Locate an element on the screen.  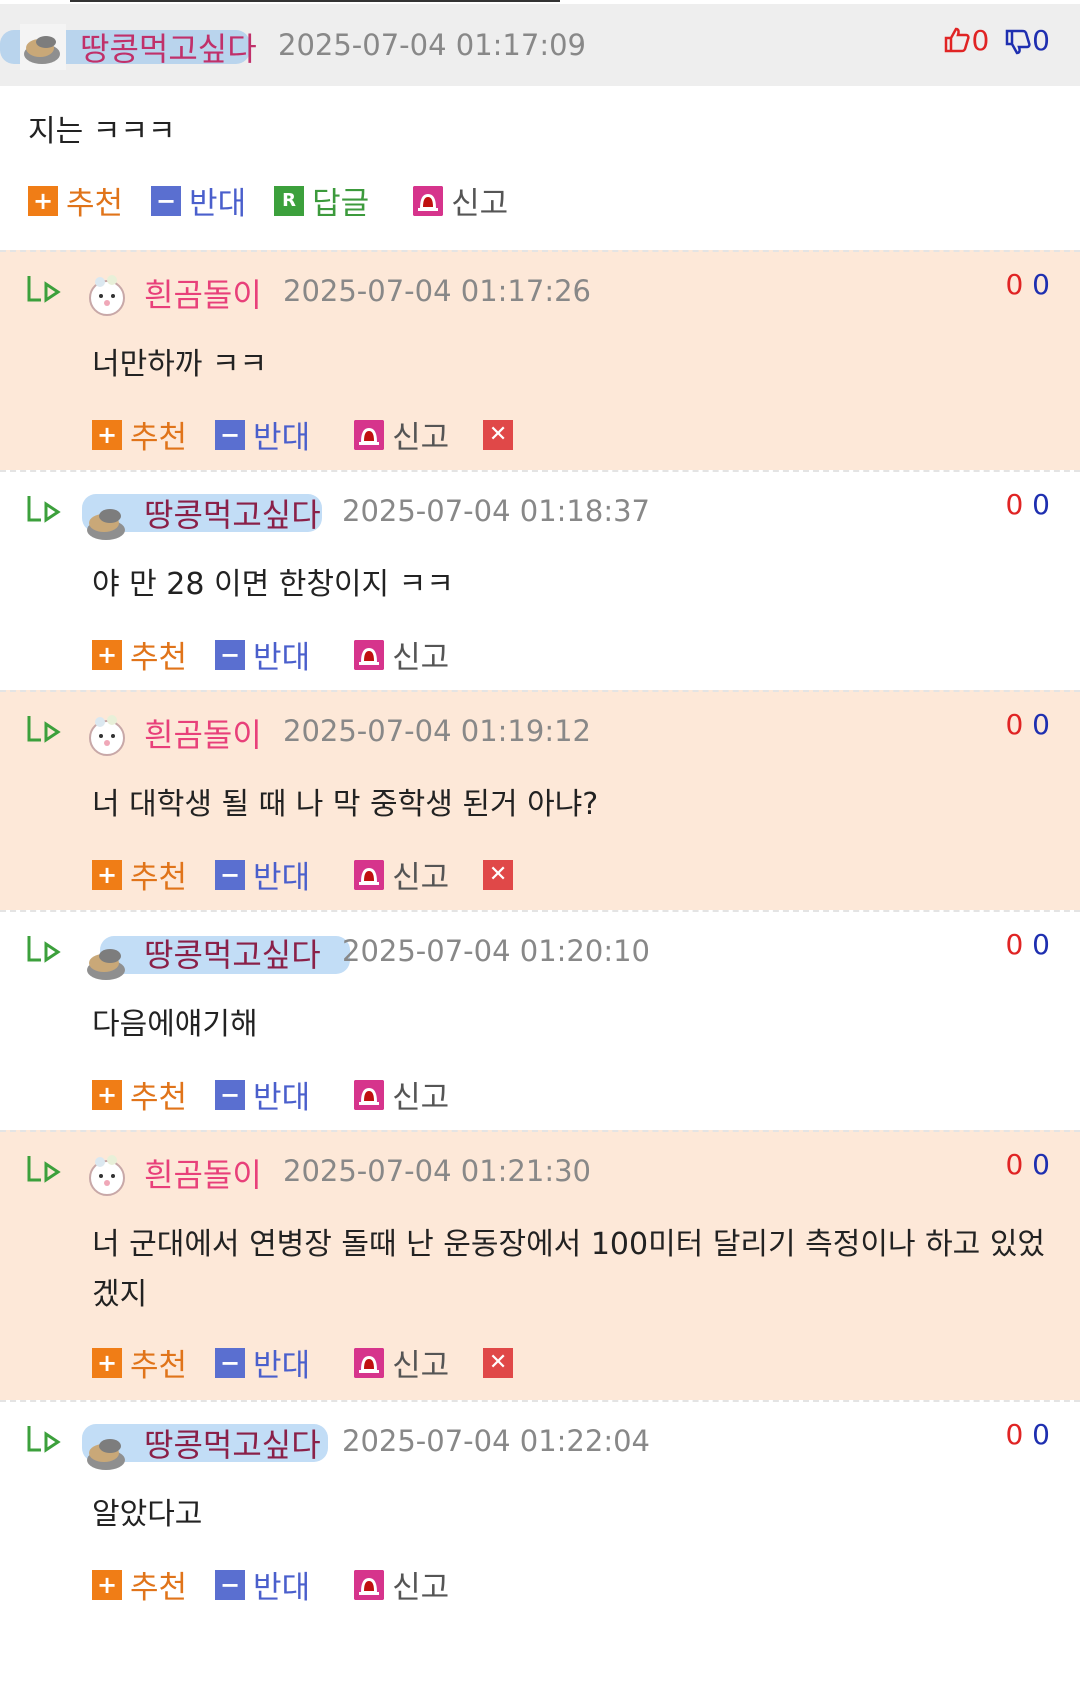
reply-timestamp: 2025-07-04 01:22:04 is located at coordinates (496, 1441).